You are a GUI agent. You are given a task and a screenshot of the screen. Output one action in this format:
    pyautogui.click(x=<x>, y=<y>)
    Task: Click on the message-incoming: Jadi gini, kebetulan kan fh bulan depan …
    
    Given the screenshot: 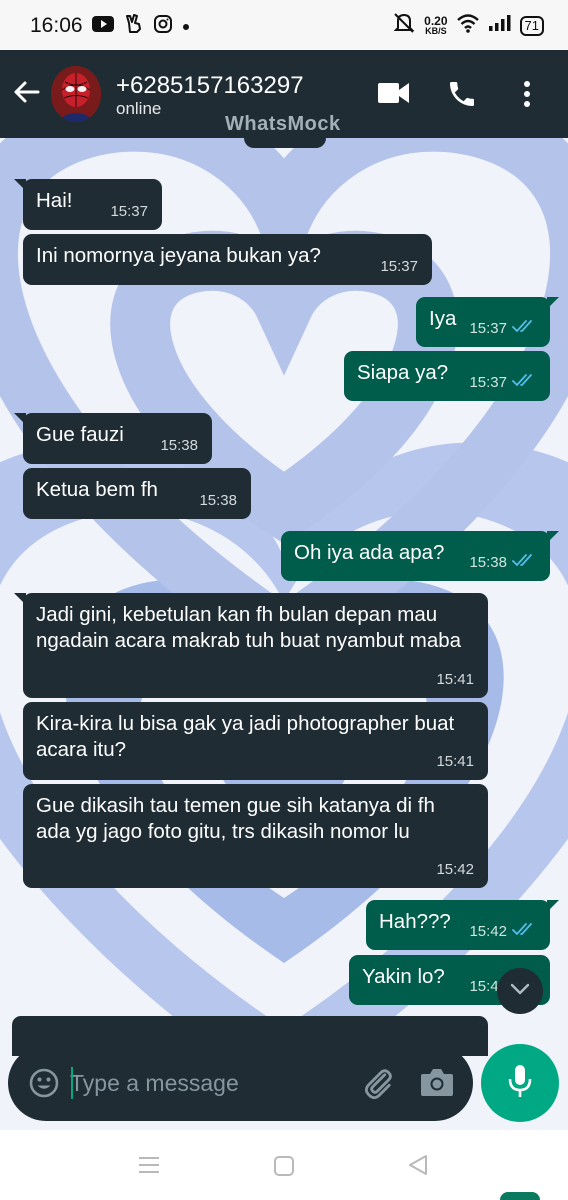 What is the action you would take?
    pyautogui.click(x=251, y=645)
    